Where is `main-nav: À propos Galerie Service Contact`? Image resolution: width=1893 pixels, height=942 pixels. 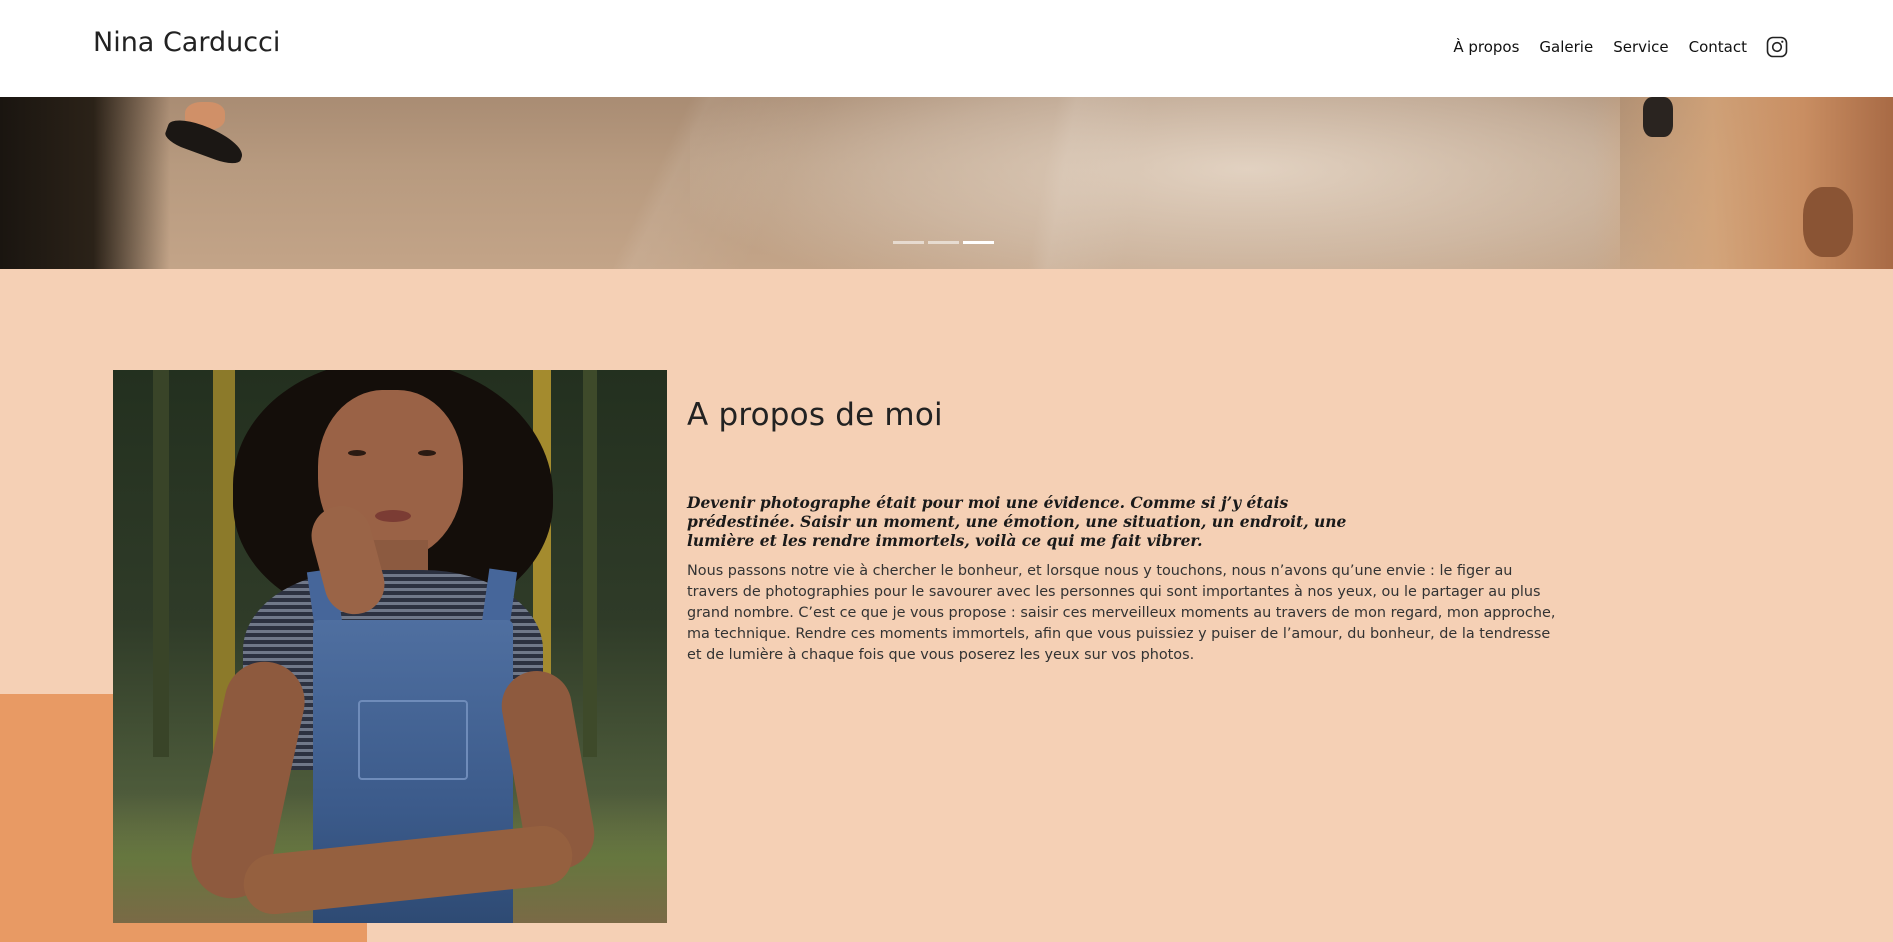
main-nav: À propos Galerie Service Contact is located at coordinates (1610, 47).